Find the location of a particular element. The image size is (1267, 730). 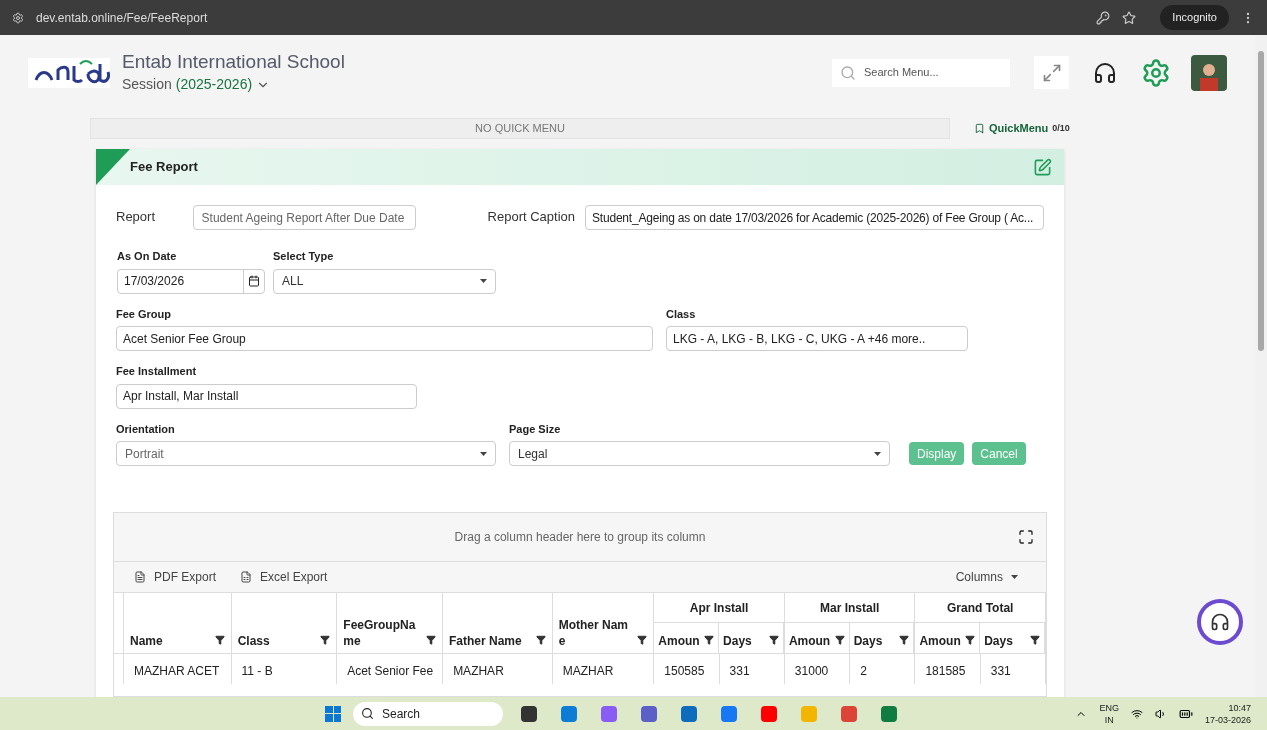

column-header: Class is located at coordinates (284, 623).